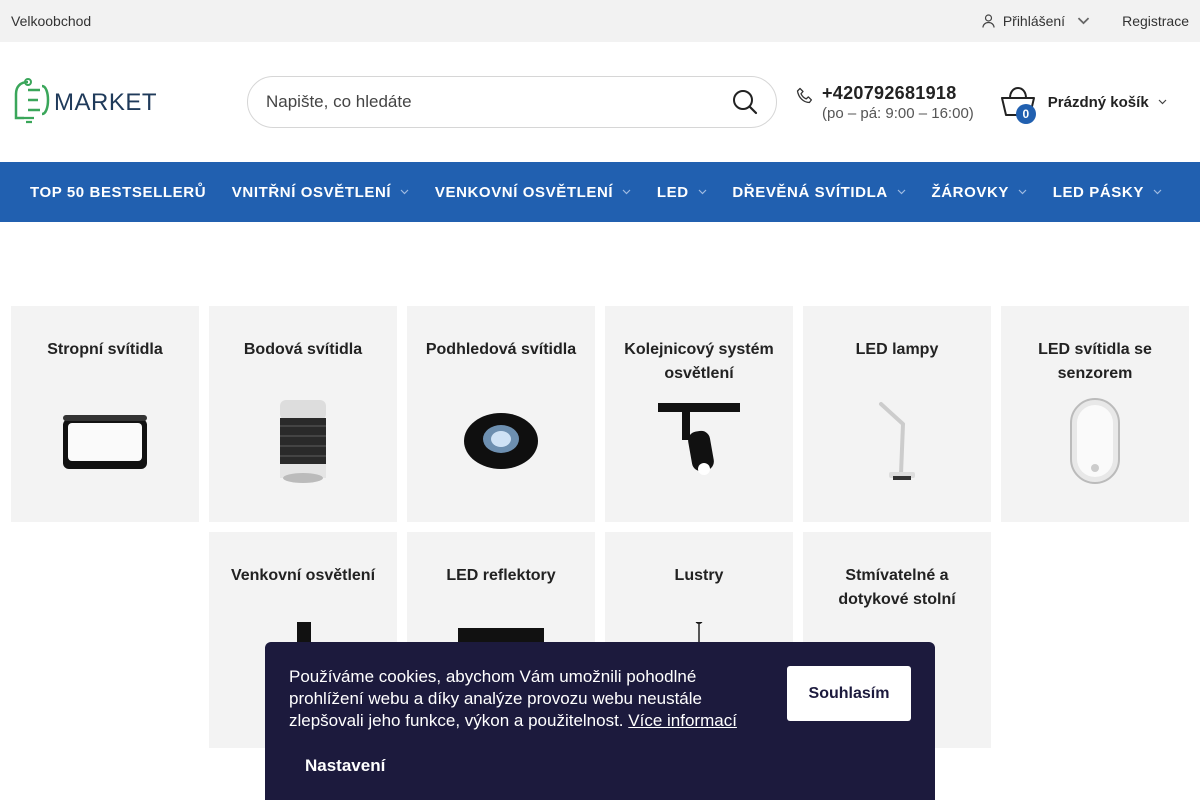 Image resolution: width=1200 pixels, height=800 pixels. I want to click on cart-label: Prázdný košík, so click(1098, 102).